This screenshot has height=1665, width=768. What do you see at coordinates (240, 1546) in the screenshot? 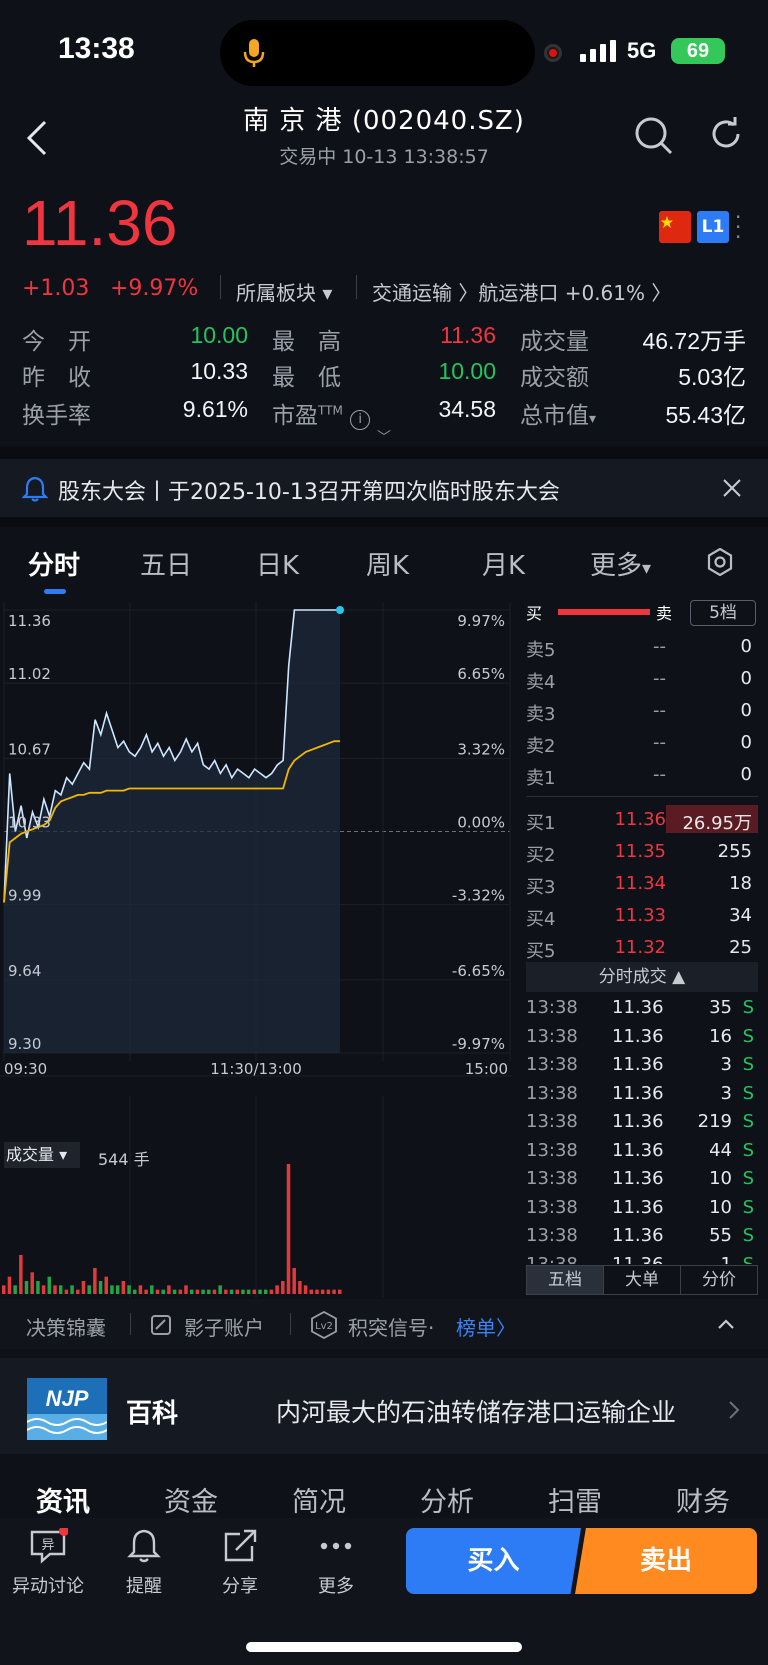
I see `share-icon` at bounding box center [240, 1546].